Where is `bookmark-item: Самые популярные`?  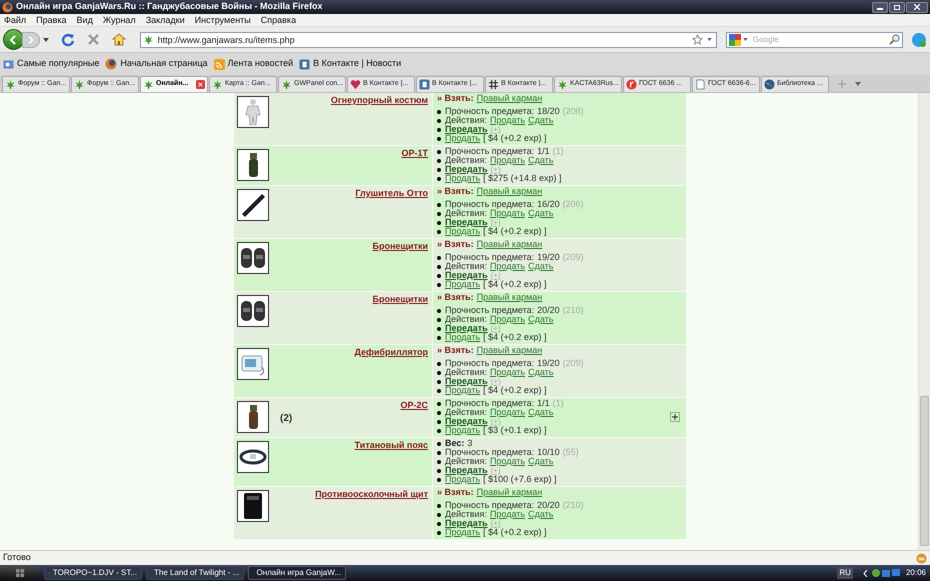
bookmark-item: Самые популярные is located at coordinates (51, 64).